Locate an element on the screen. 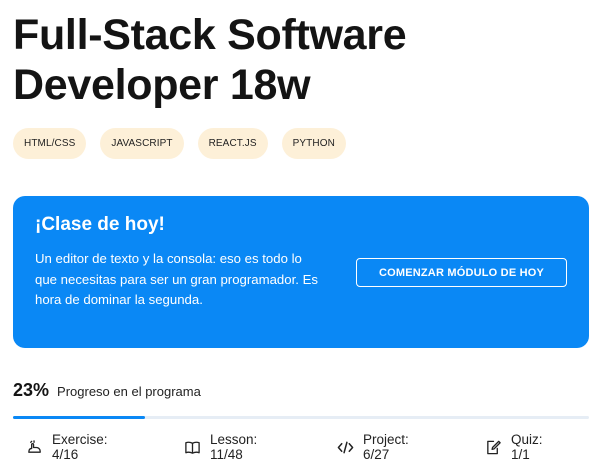 The width and height of the screenshot is (611, 475). progress-bar-fill is located at coordinates (79, 417).